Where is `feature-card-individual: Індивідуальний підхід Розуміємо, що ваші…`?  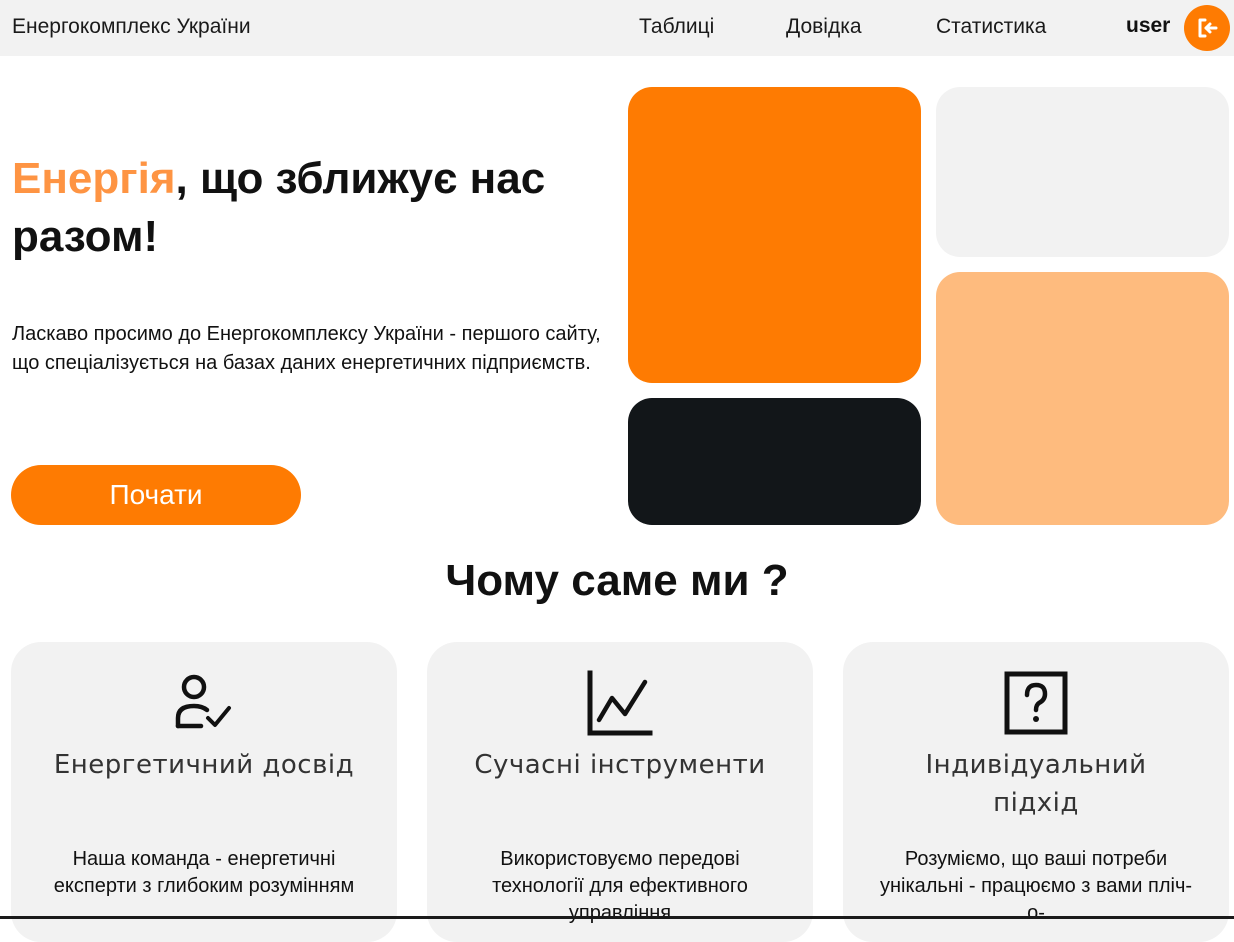 feature-card-individual: Індивідуальний підхід Розуміємо, що ваші… is located at coordinates (1036, 792).